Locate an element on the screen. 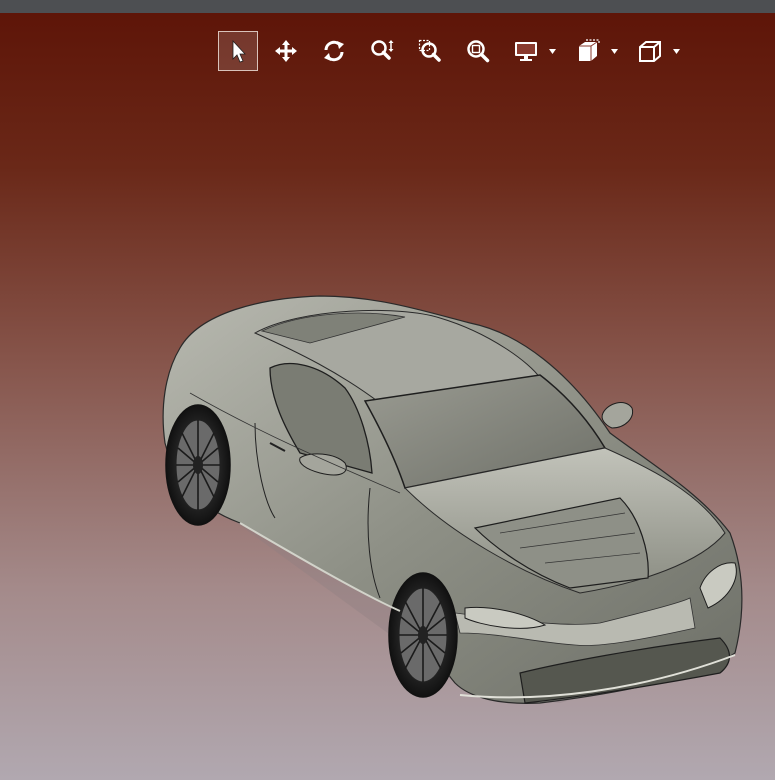  monitor-icon is located at coordinates (526, 51).